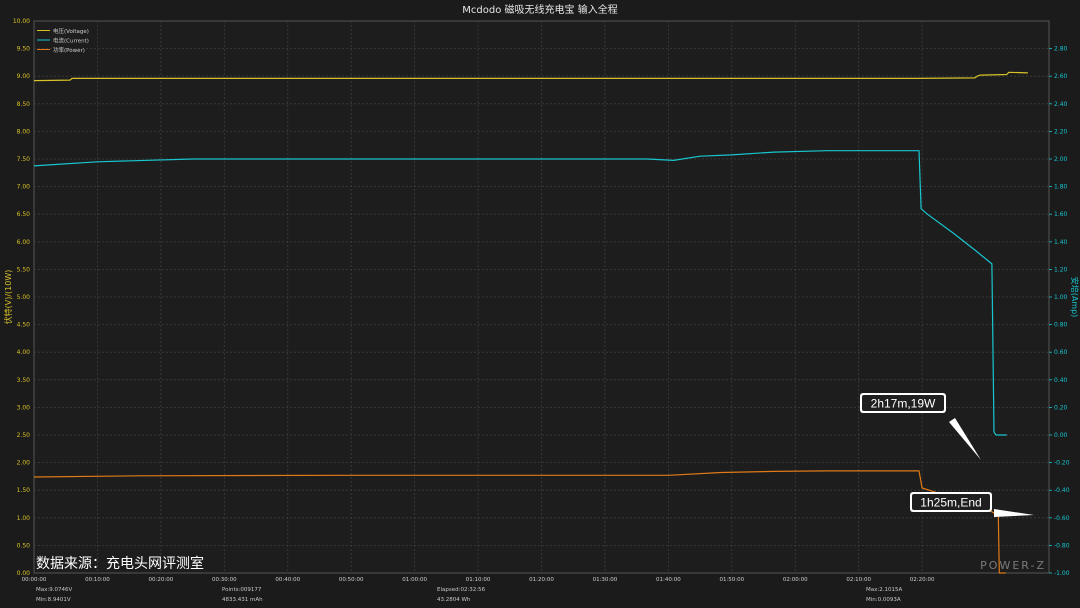  What do you see at coordinates (478, 580) in the screenshot?
I see `x-tick-label: 01:10:00` at bounding box center [478, 580].